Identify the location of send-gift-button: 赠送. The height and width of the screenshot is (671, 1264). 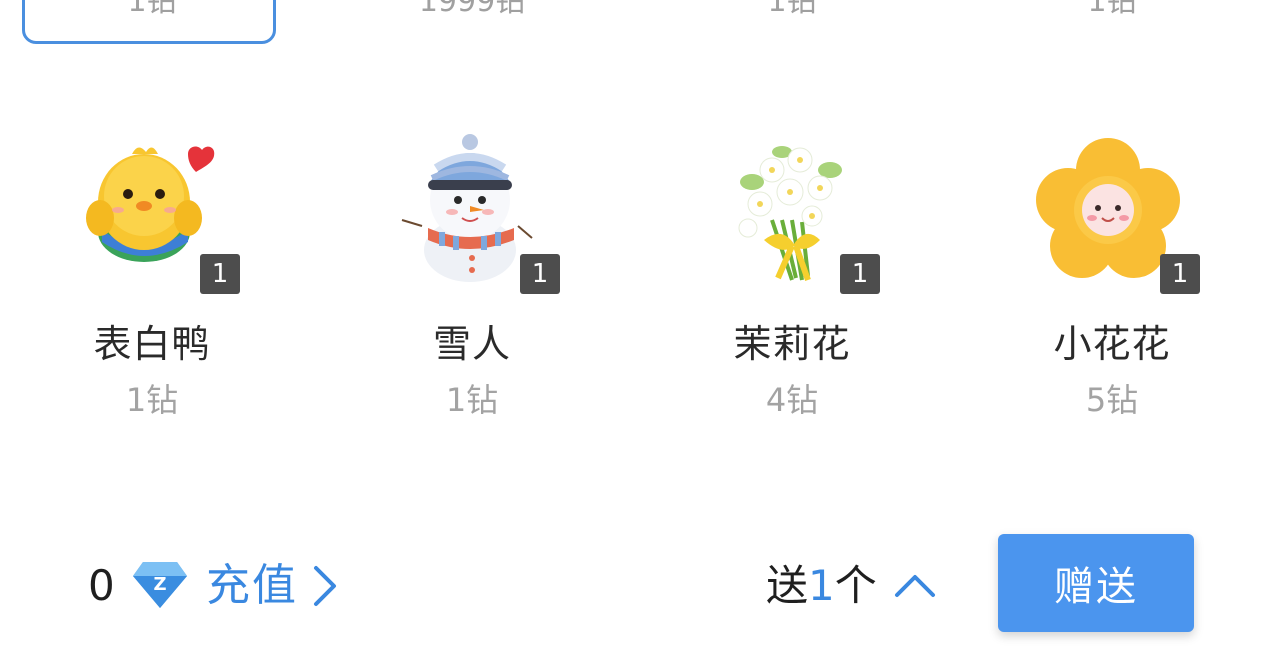
(1096, 583).